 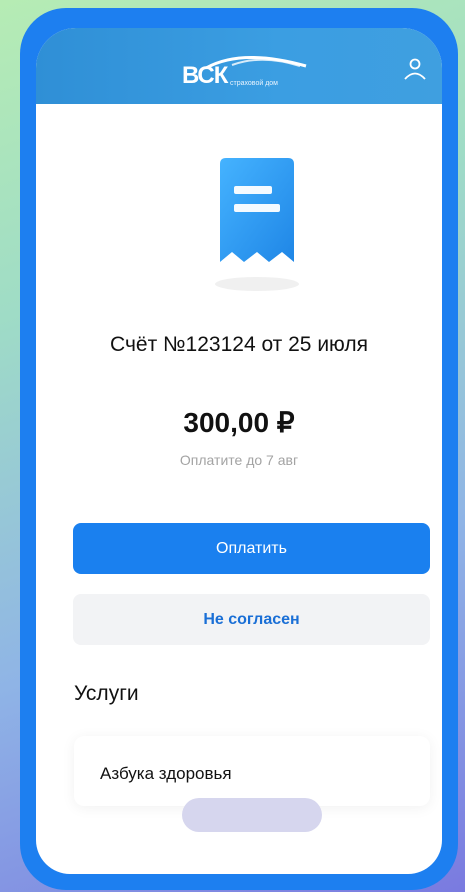 What do you see at coordinates (251, 548) in the screenshot?
I see `pay-button: Оплатить` at bounding box center [251, 548].